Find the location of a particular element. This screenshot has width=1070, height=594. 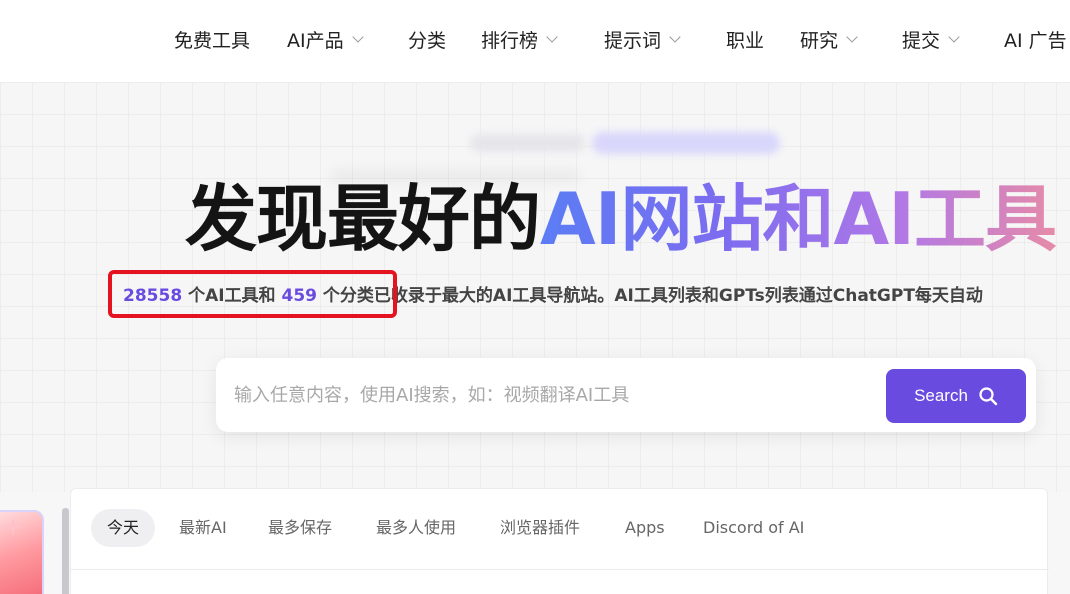

nav-item-label: 职业 is located at coordinates (745, 40).